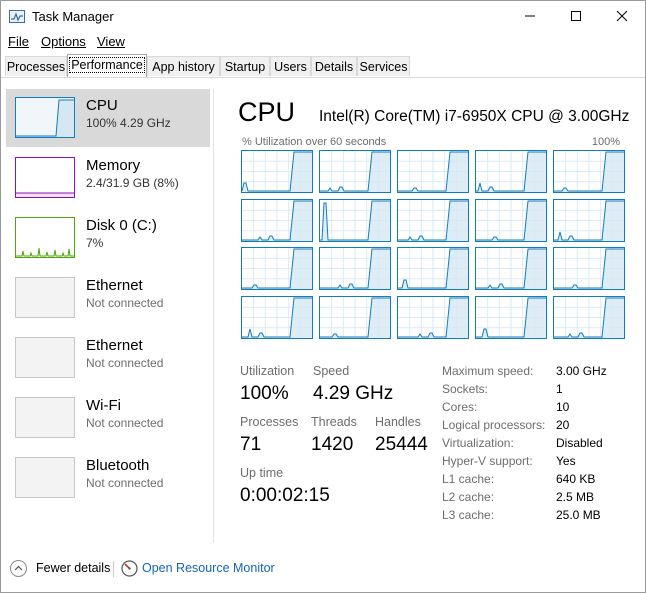  I want to click on open-resource-monitor-link: Open Resource Monitor, so click(208, 568).